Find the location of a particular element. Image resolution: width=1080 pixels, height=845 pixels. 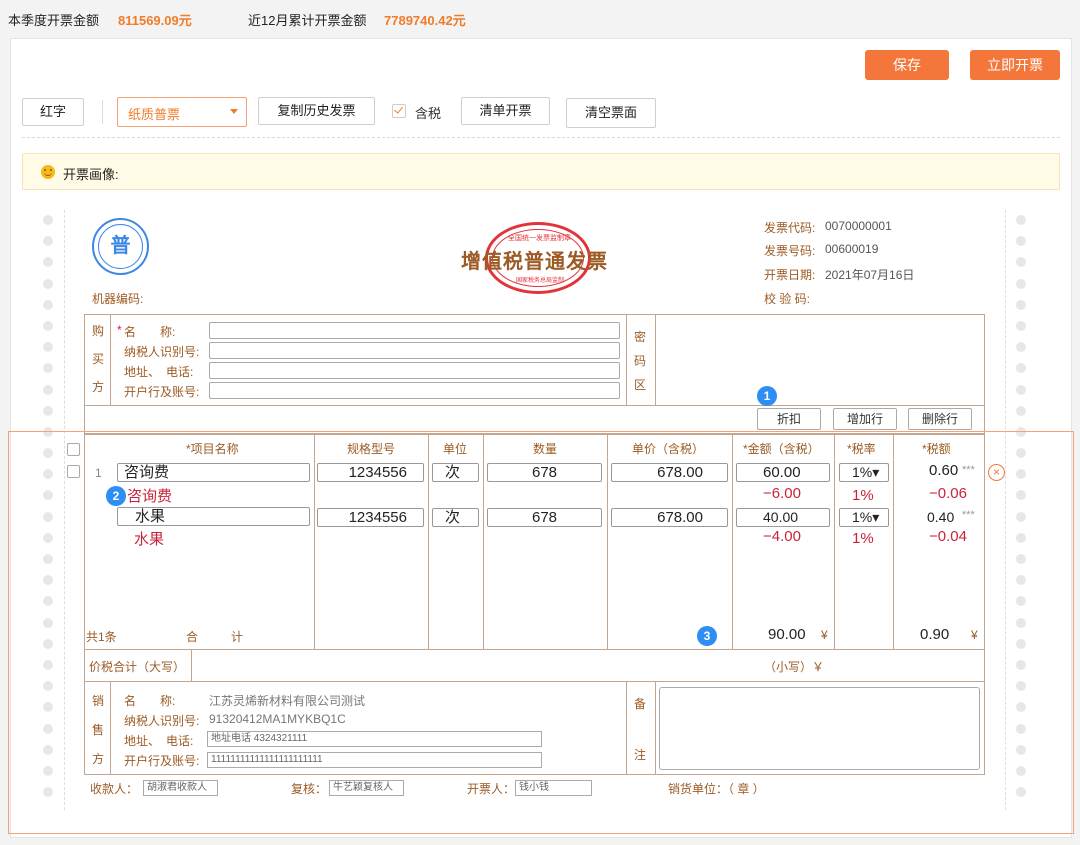

seller-side-3: 方 is located at coordinates (98, 759).